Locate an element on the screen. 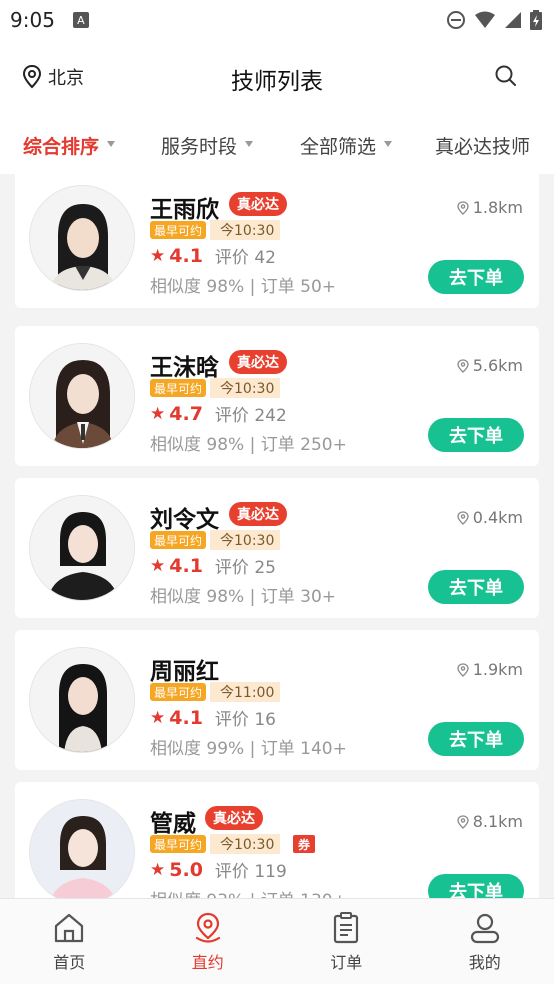 The height and width of the screenshot is (984, 554). nav-label: 首页 is located at coordinates (69, 962).